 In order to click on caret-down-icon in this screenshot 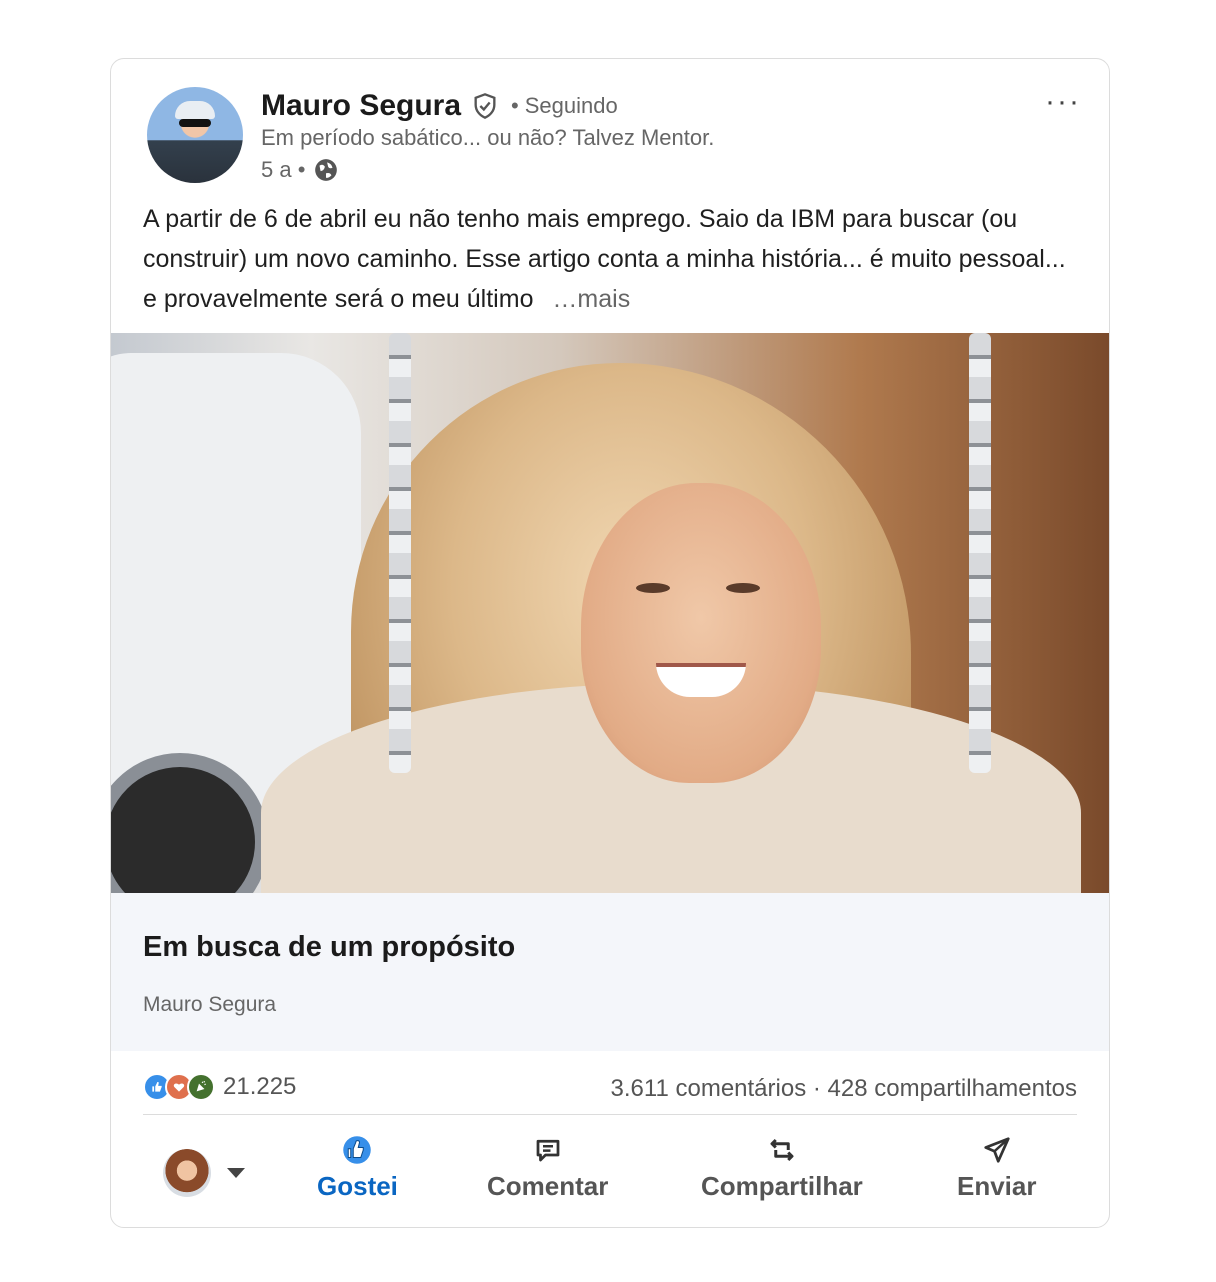, I will do `click(236, 1173)`.